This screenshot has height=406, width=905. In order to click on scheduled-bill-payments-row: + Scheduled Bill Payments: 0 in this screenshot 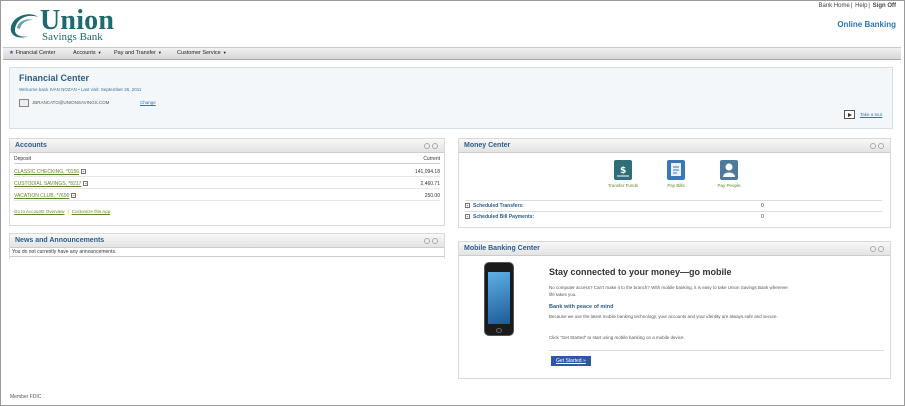, I will do `click(673, 216)`.